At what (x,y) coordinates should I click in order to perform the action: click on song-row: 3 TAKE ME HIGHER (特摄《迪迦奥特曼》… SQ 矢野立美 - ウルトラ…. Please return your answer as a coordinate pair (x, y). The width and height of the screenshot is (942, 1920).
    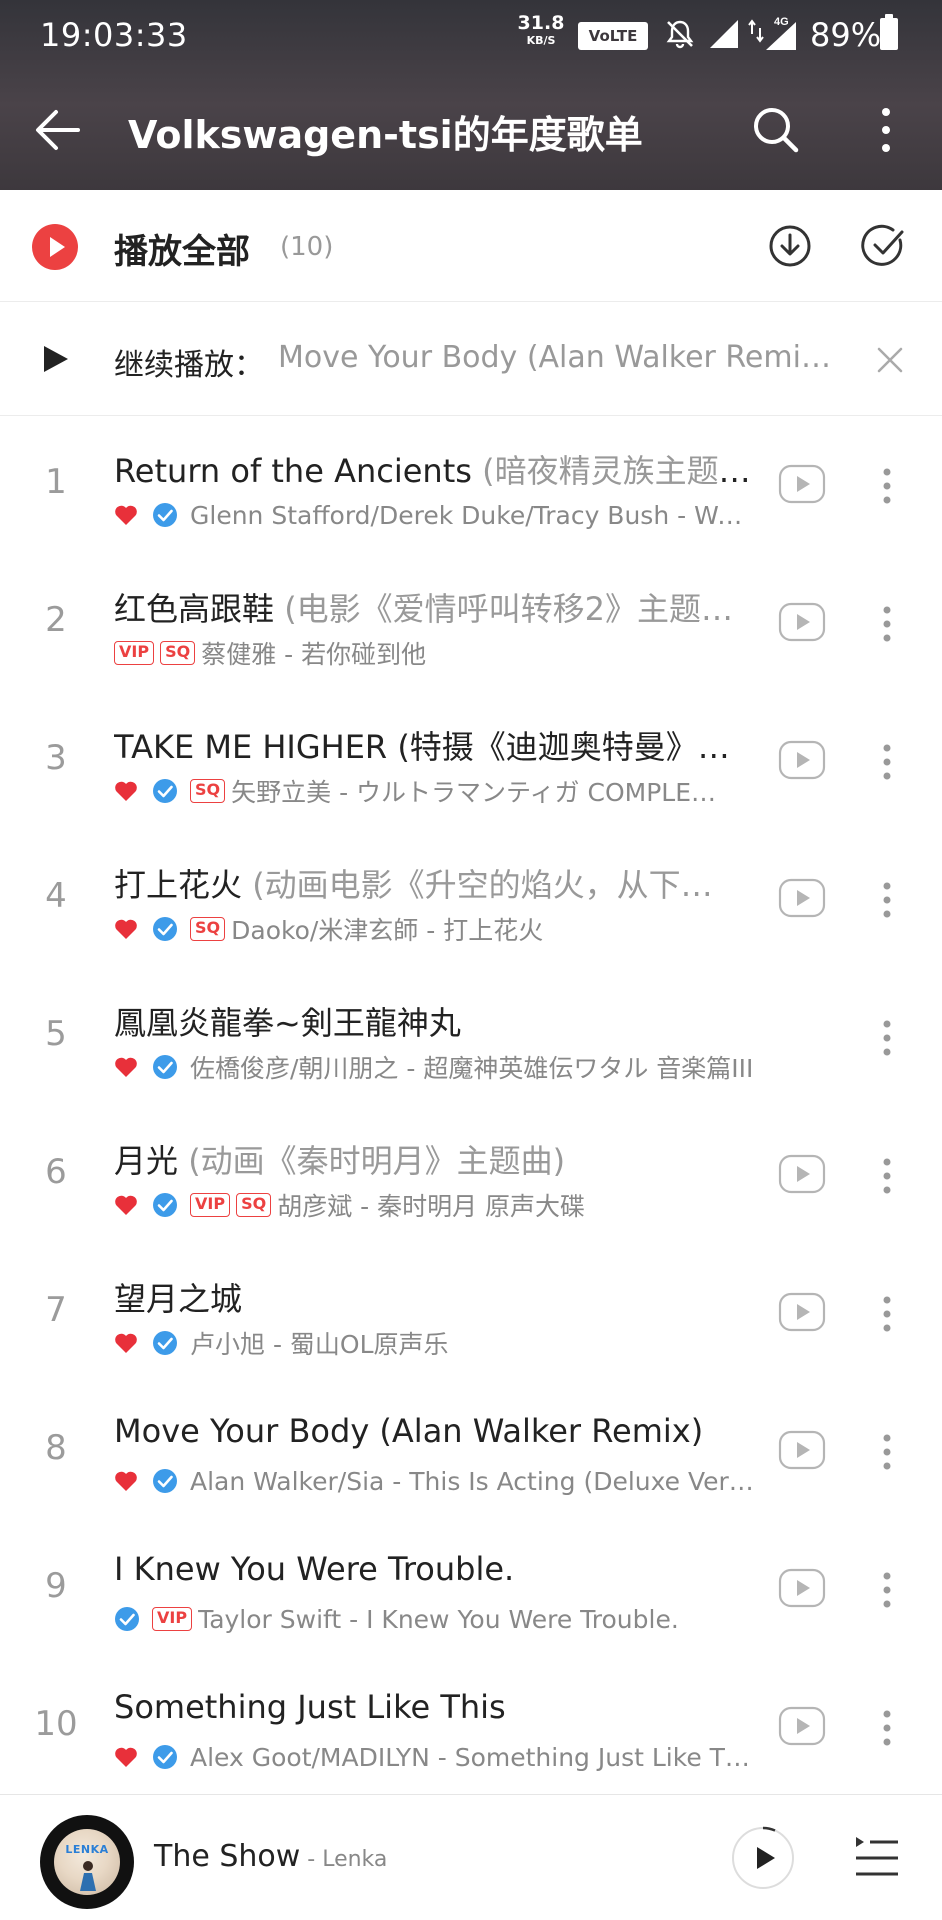
    Looking at the image, I should click on (471, 761).